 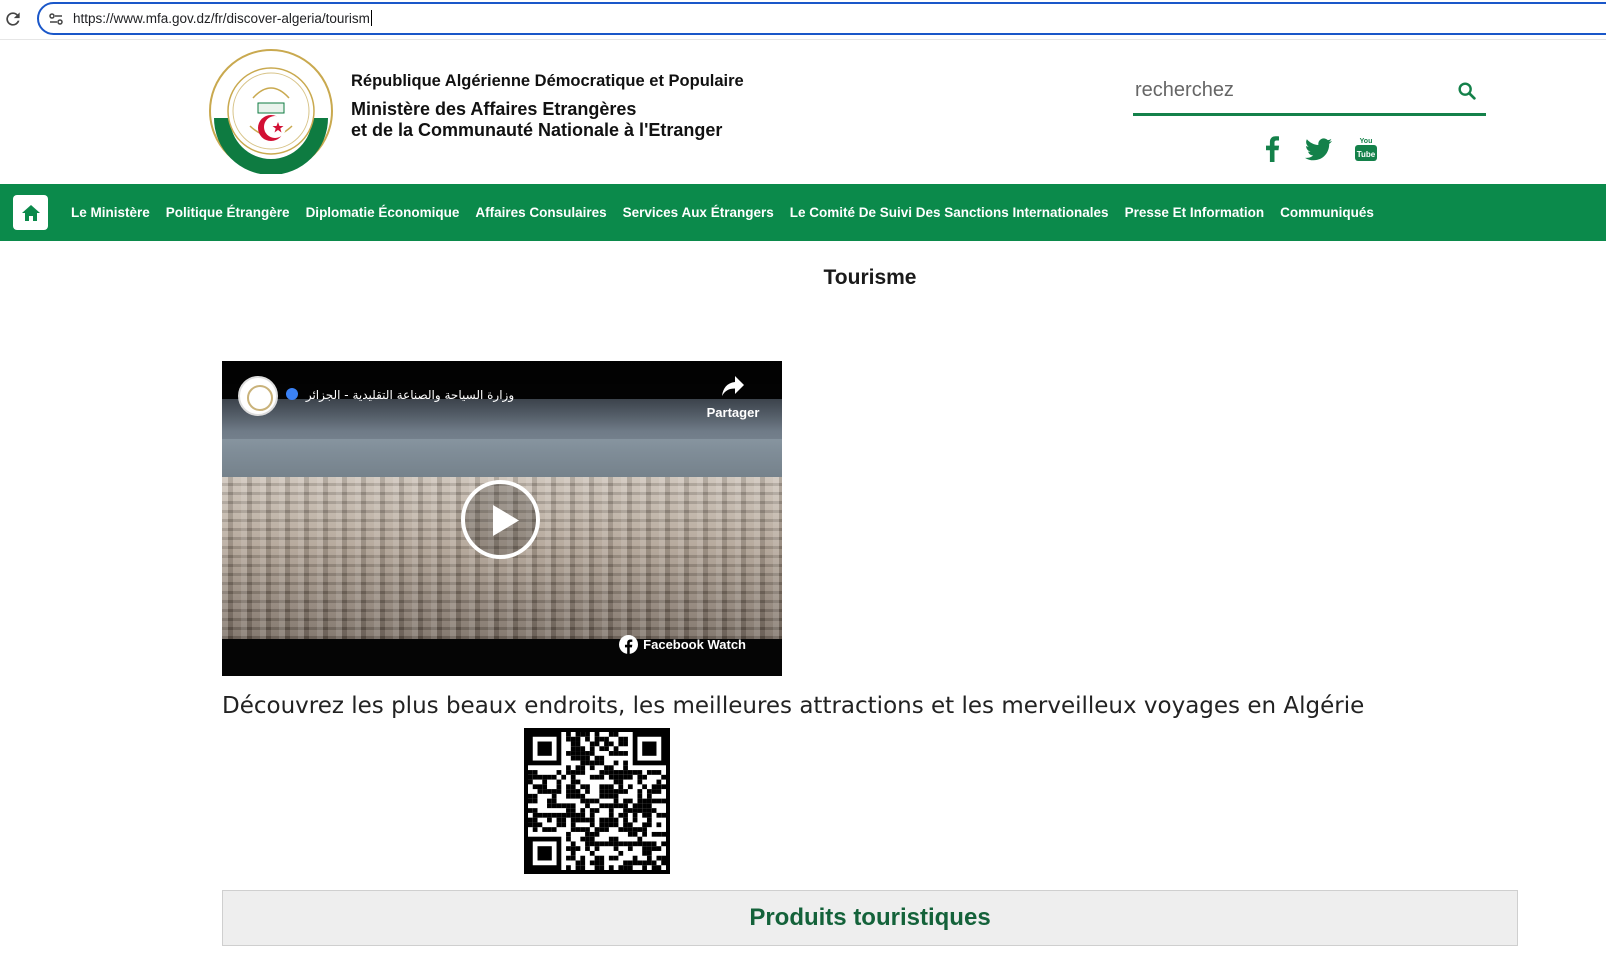 I want to click on facebook-icon, so click(x=1271, y=149).